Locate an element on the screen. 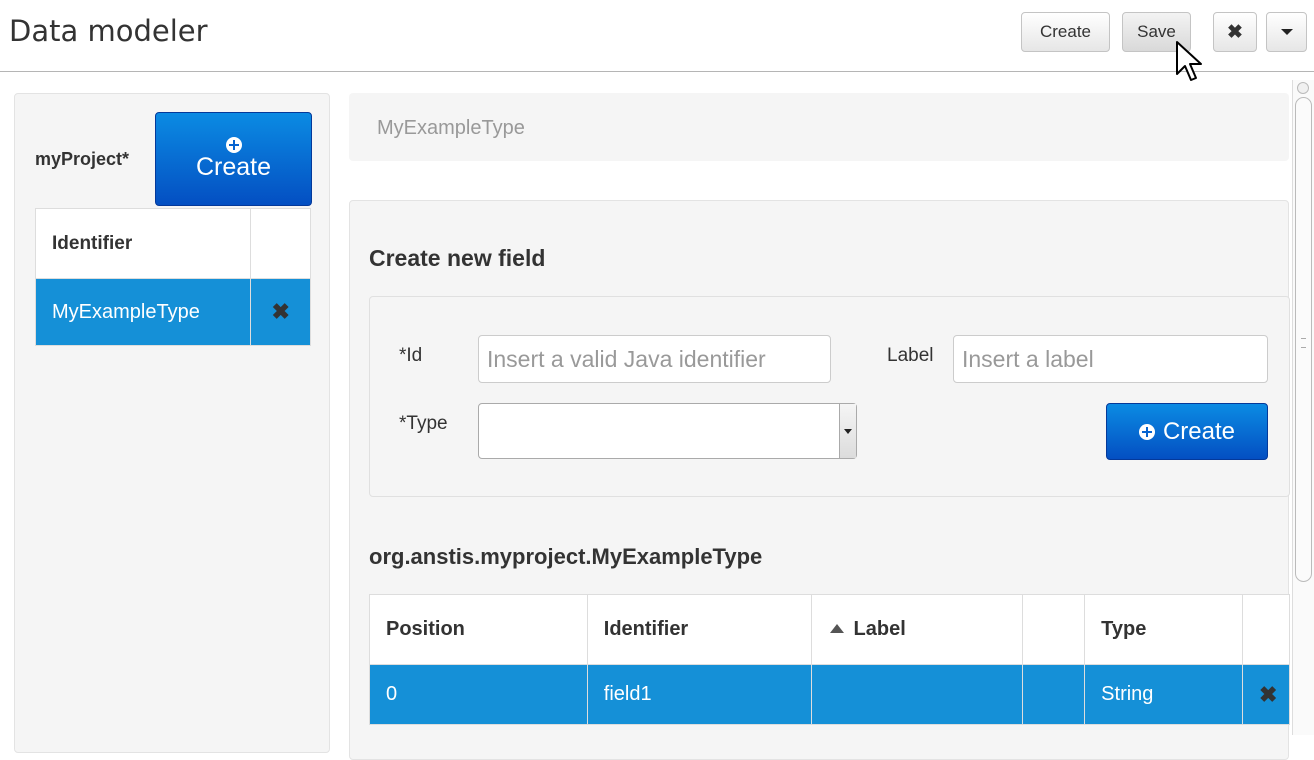 This screenshot has width=1314, height=760. selected-type-name: MyExampleType is located at coordinates (451, 128).